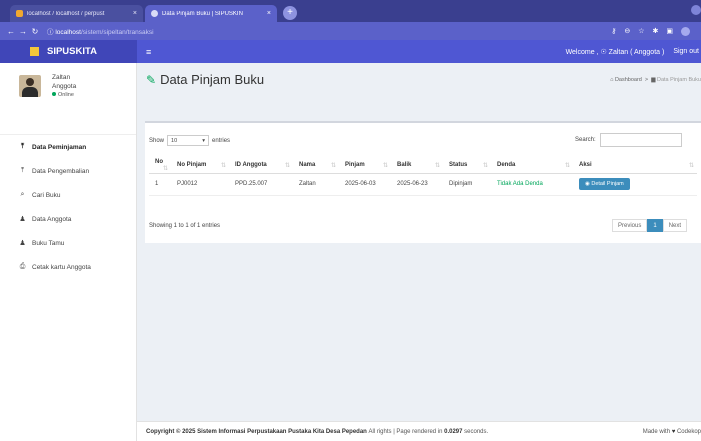 The image size is (701, 441). What do you see at coordinates (61, 77) in the screenshot?
I see `user-name: Zaltan` at bounding box center [61, 77].